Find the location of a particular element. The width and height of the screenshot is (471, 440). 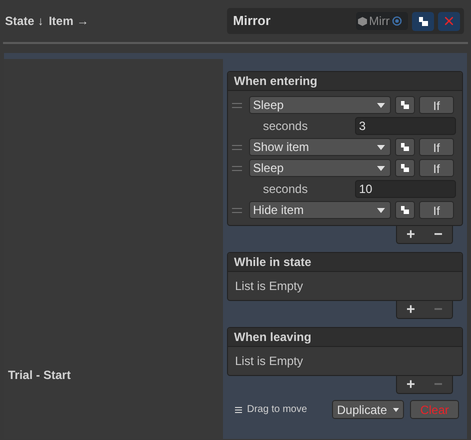

menu-icon is located at coordinates (238, 409).